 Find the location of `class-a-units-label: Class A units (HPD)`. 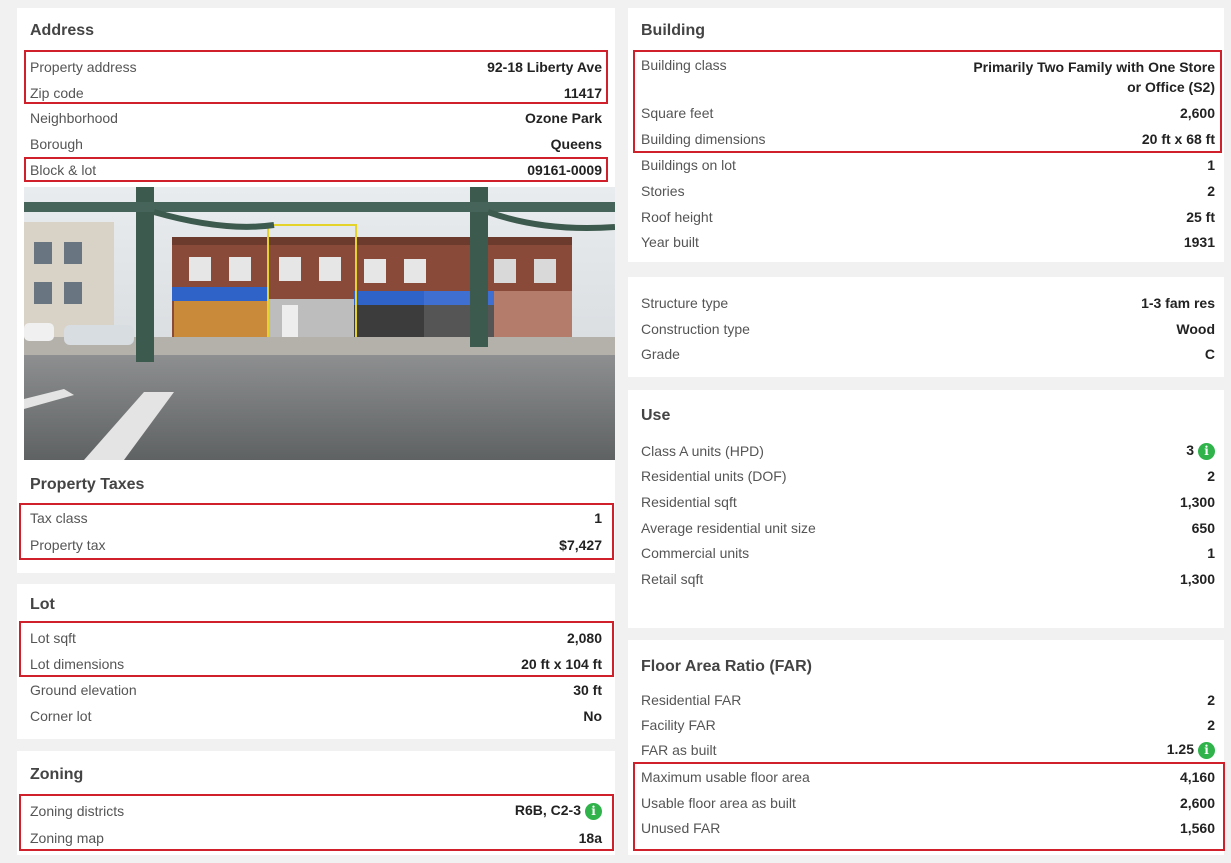

class-a-units-label: Class A units (HPD) is located at coordinates (702, 451).